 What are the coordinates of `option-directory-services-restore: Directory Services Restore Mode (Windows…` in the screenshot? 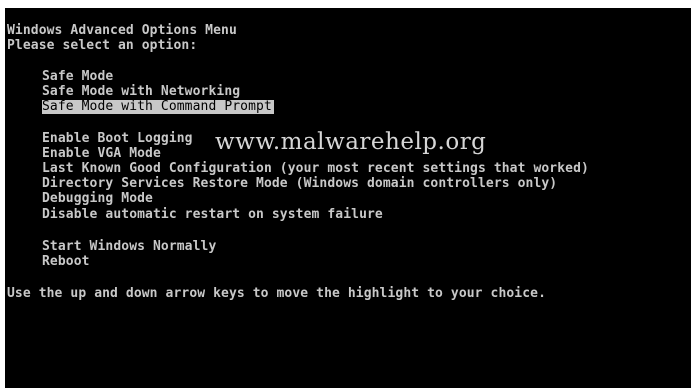 It's located at (299, 184).